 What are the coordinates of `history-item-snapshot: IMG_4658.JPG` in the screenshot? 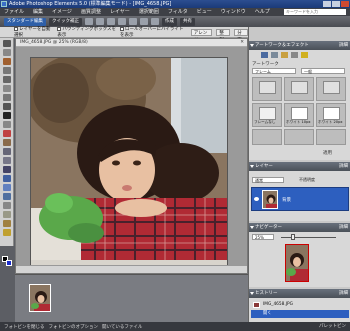 It's located at (300, 305).